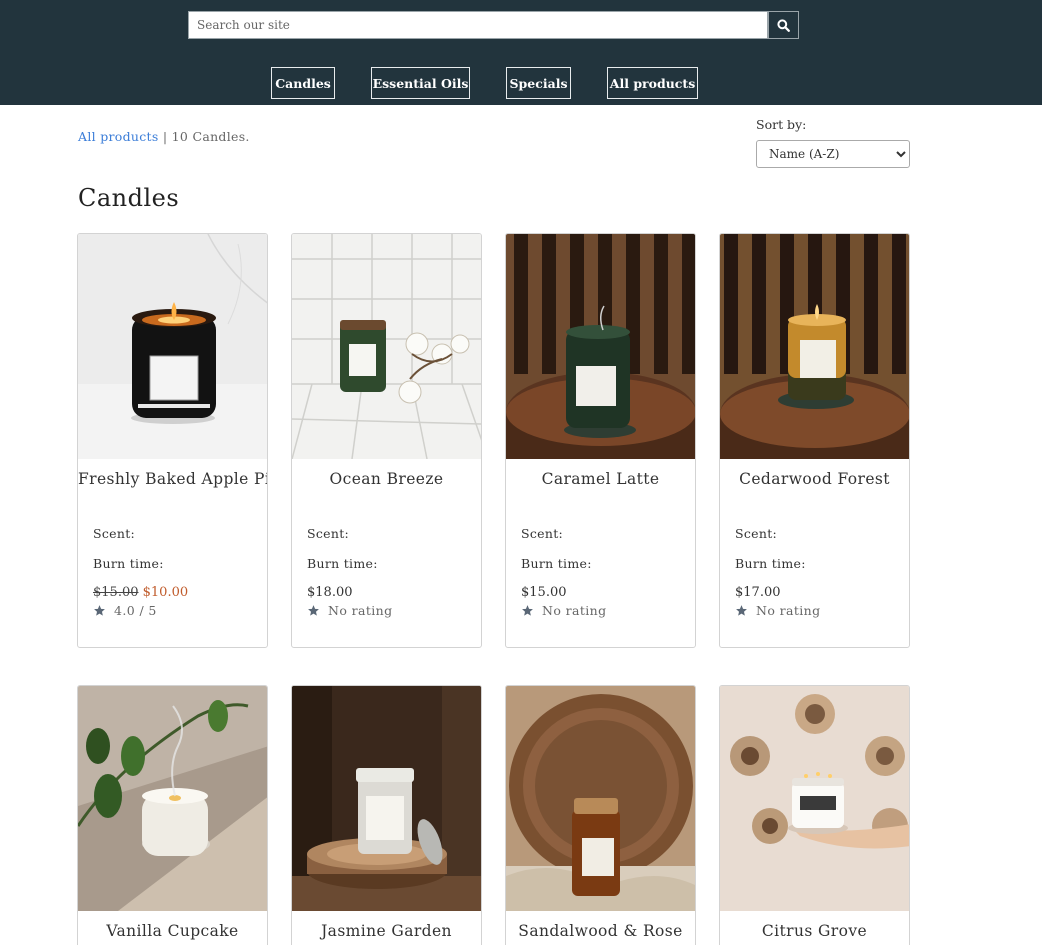 This screenshot has height=945, width=1042. I want to click on product-card: Sandalwood & Rose, so click(600, 815).